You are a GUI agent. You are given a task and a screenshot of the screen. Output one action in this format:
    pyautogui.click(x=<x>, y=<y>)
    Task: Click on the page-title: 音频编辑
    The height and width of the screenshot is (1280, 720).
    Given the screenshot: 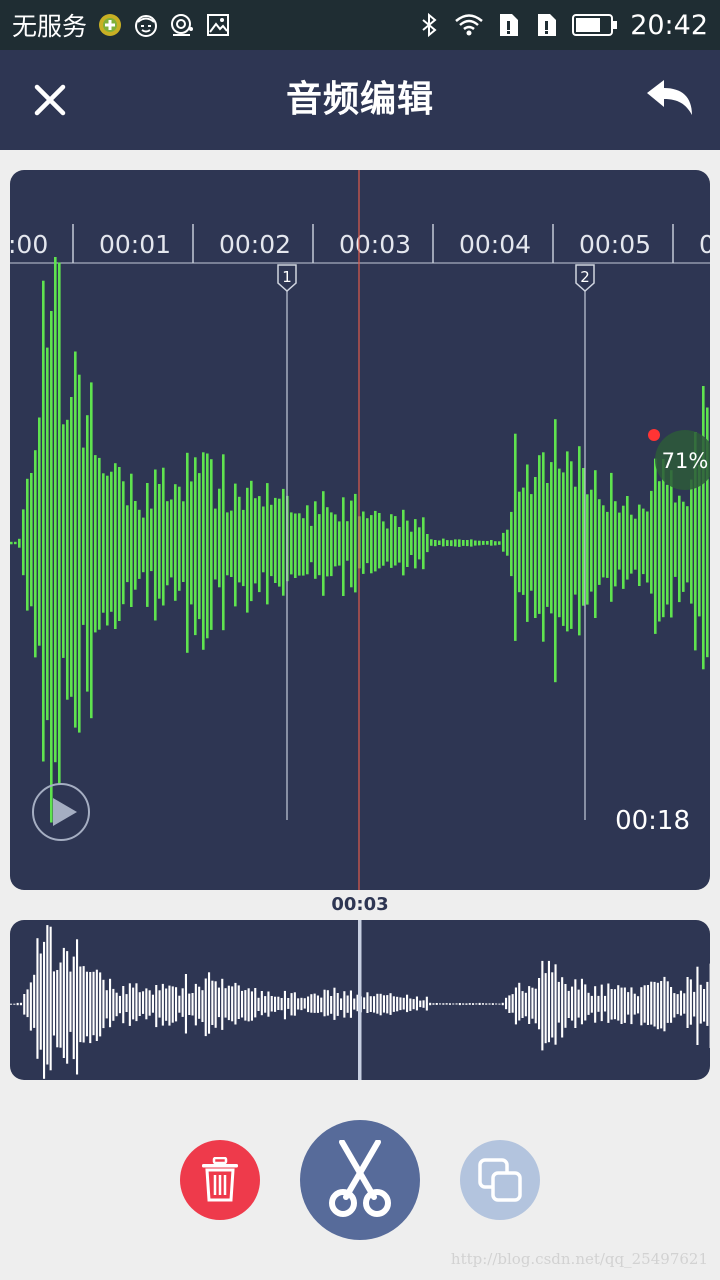 What is the action you would take?
    pyautogui.click(x=359, y=99)
    